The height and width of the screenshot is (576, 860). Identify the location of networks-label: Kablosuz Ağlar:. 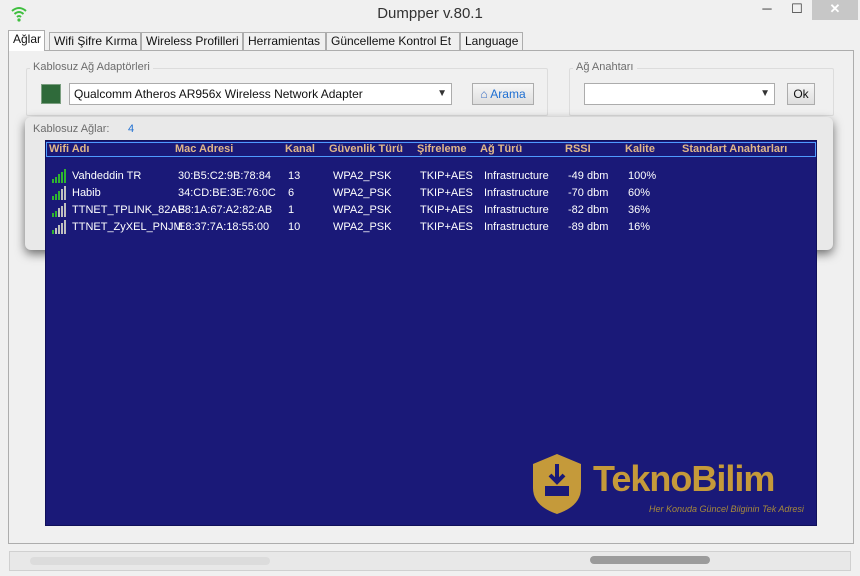
(71, 129).